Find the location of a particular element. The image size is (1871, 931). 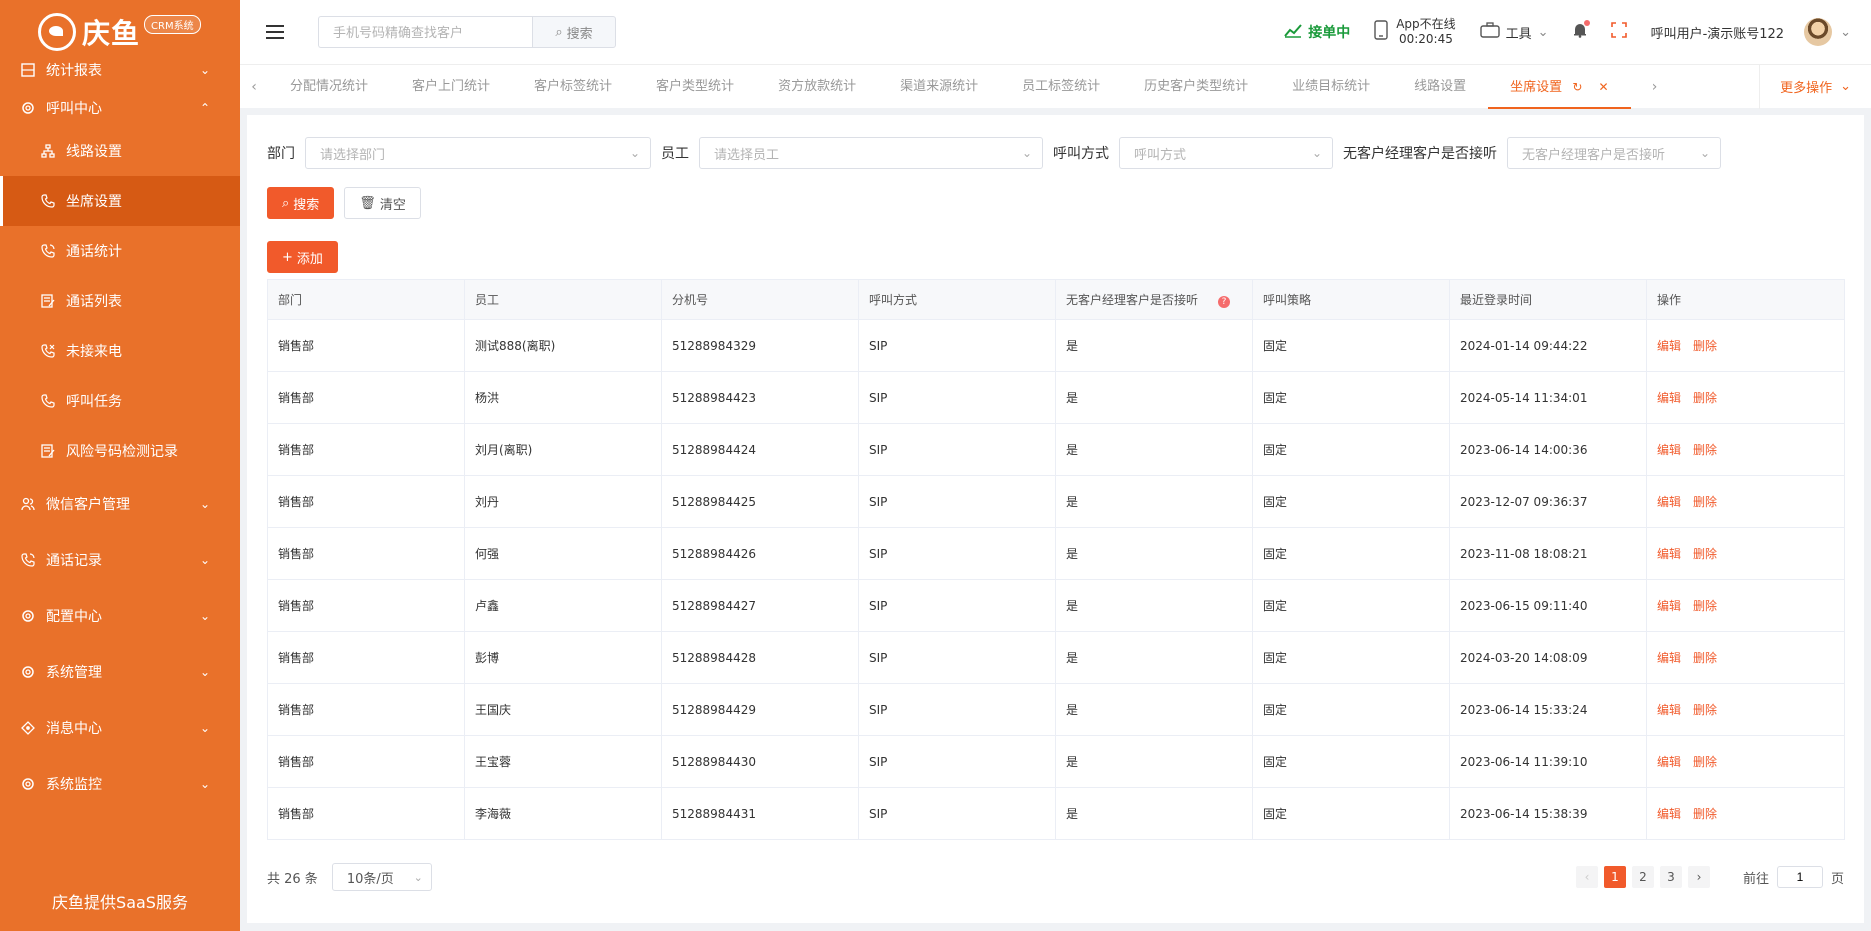

tools-dropdown: 工具 ⌄ is located at coordinates (1514, 32).